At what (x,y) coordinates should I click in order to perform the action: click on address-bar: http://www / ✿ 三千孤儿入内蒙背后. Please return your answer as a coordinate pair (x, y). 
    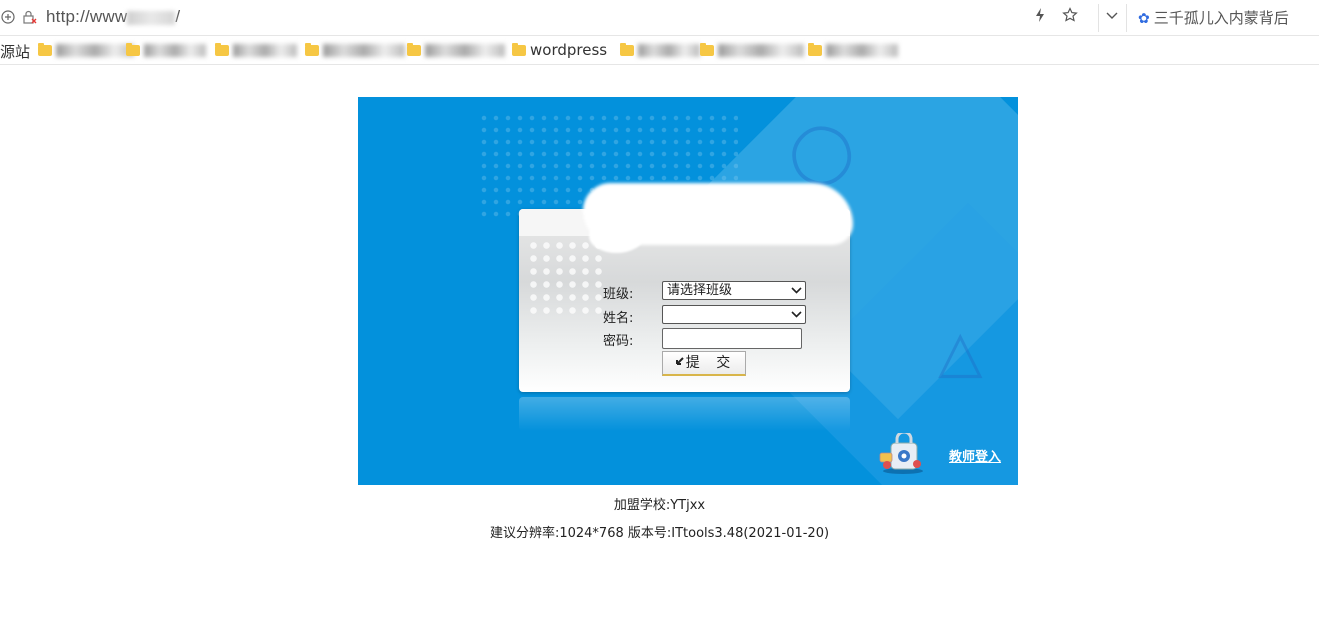
    Looking at the image, I should click on (659, 18).